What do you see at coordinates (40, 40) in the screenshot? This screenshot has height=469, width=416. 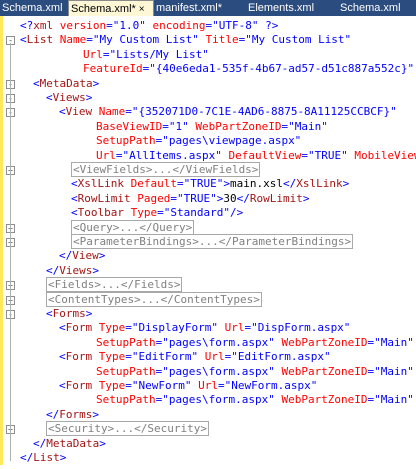 I see `code-token: List` at bounding box center [40, 40].